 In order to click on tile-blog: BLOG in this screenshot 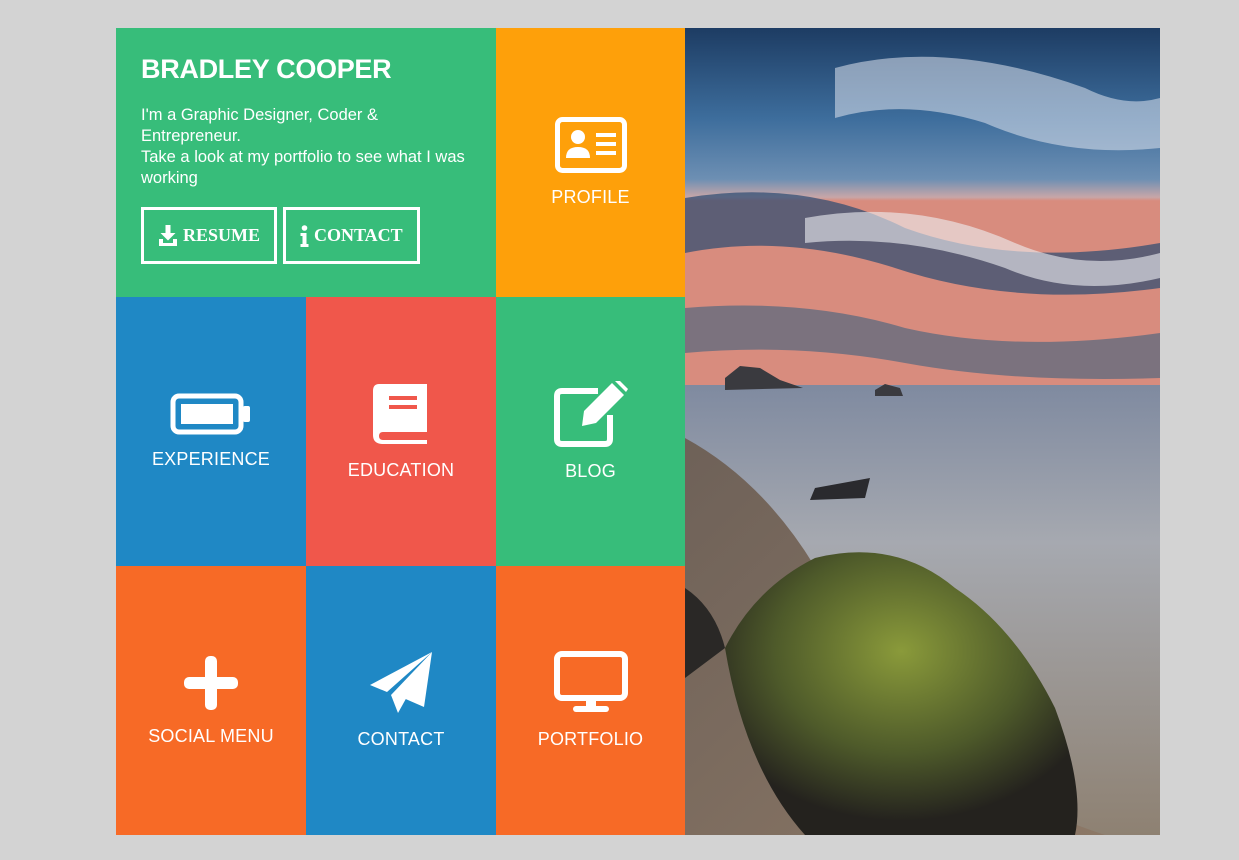, I will do `click(590, 431)`.